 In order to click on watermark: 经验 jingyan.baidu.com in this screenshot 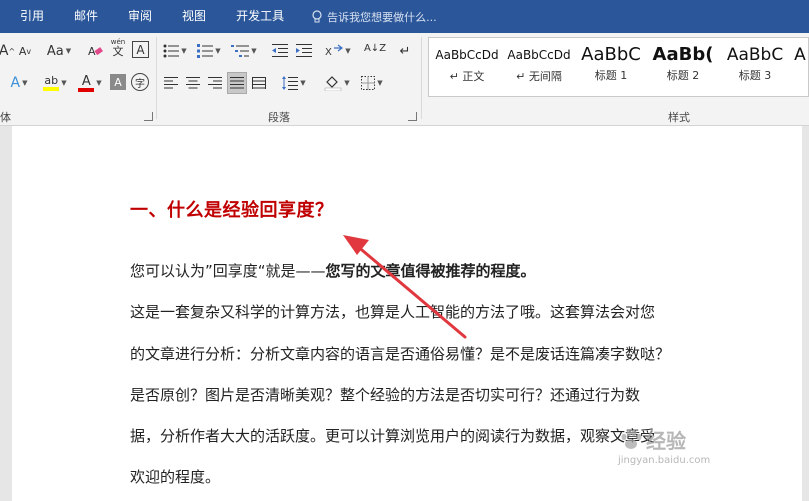, I will do `click(664, 445)`.